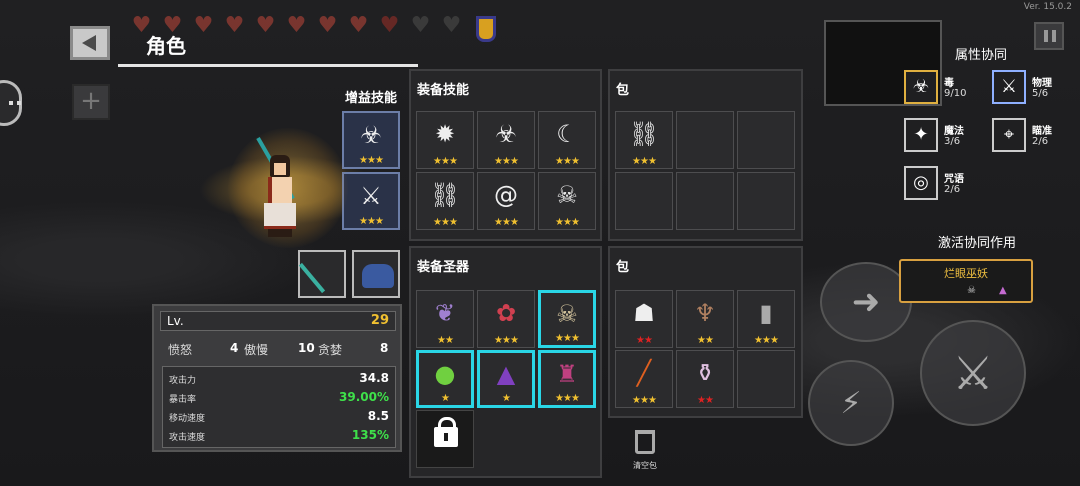 Image resolution: width=1080 pixels, height=486 pixels. Describe the element at coordinates (949, 83) in the screenshot. I see `synergy-name: 毒` at that location.